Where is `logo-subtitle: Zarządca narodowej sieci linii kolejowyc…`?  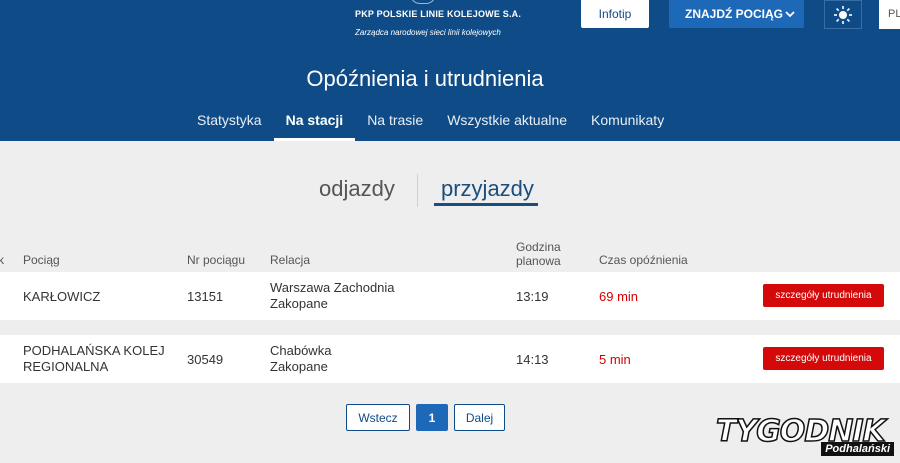 logo-subtitle: Zarządca narodowej sieci linii kolejowyc… is located at coordinates (428, 32).